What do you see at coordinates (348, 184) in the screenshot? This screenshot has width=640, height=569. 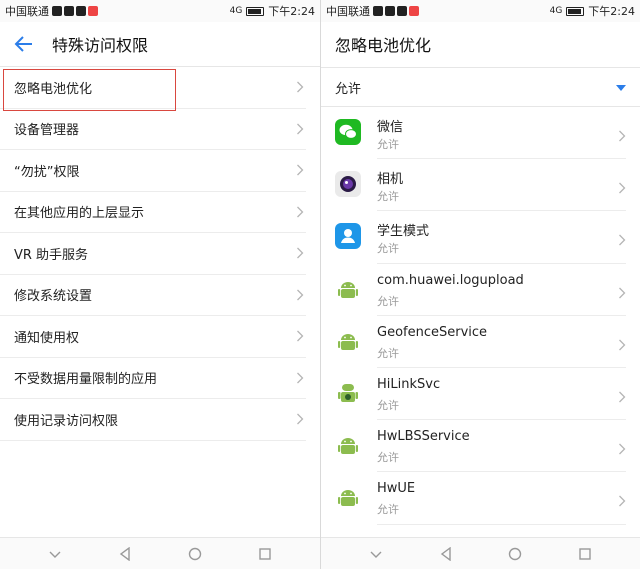 I see `camera-icon` at bounding box center [348, 184].